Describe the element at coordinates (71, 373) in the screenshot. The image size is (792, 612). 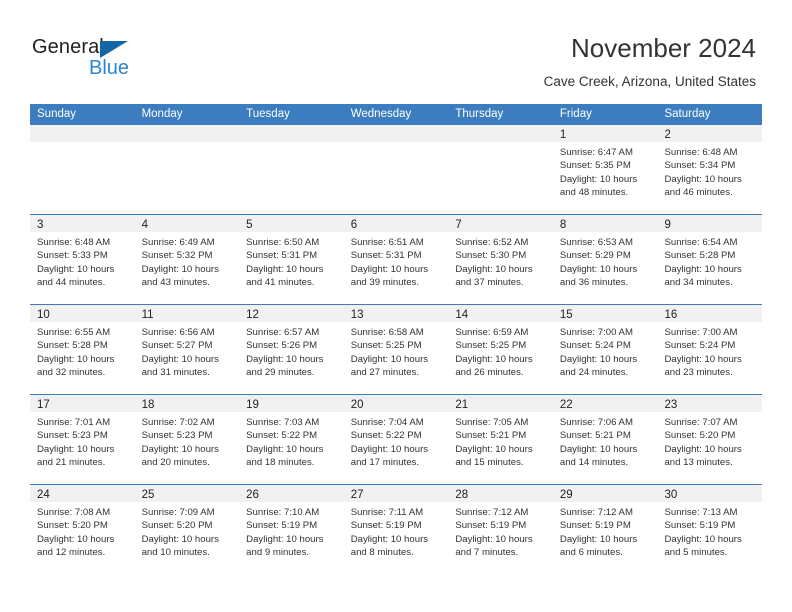
I see `day-detail-line: and 32 minutes.` at that location.